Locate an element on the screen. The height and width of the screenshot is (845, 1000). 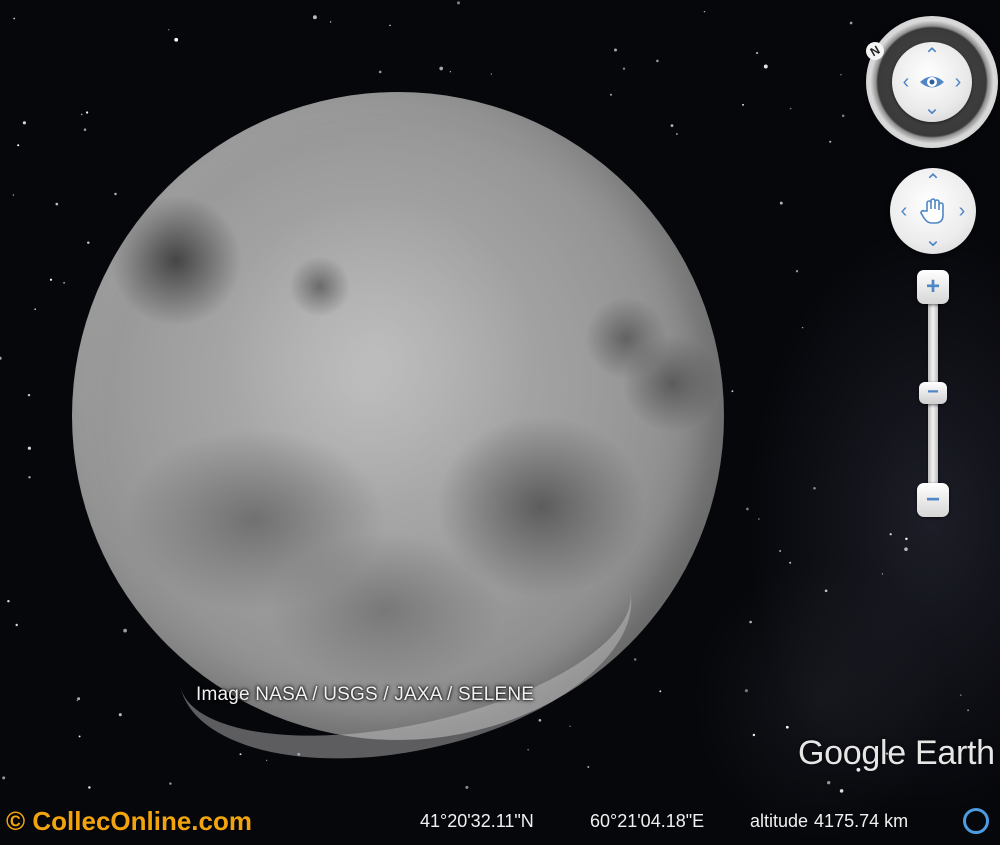
eye-icon is located at coordinates (932, 82).